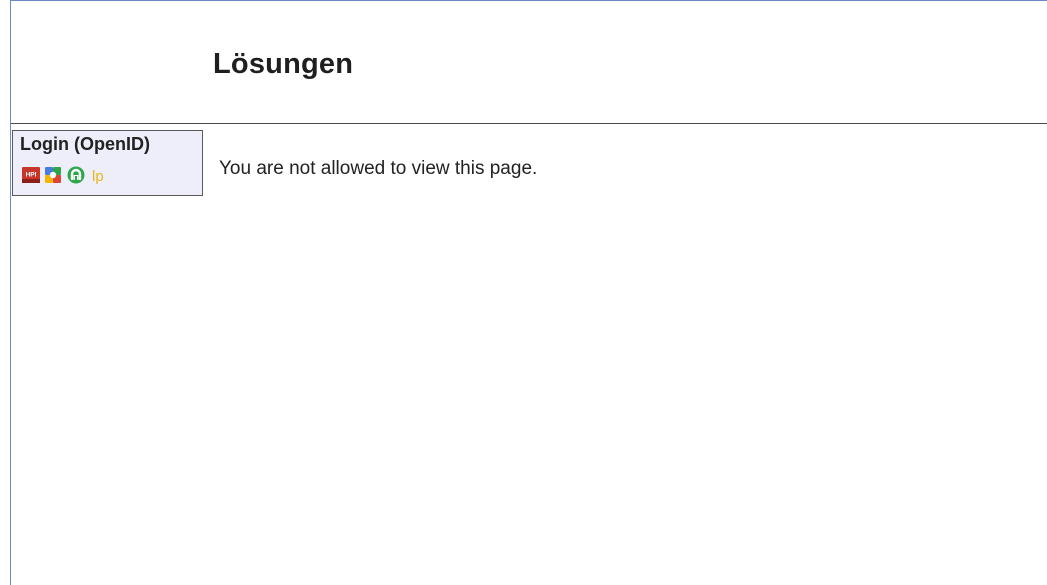  I want to click on openid-login-icon, so click(76, 175).